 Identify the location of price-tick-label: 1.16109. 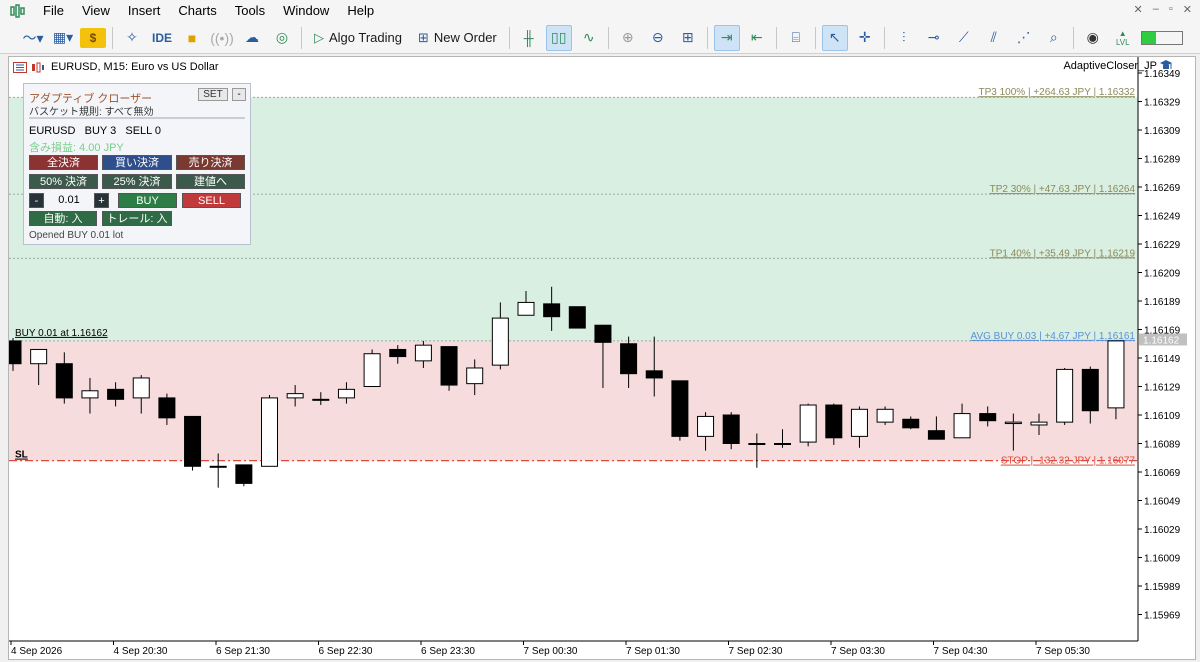
(1162, 416).